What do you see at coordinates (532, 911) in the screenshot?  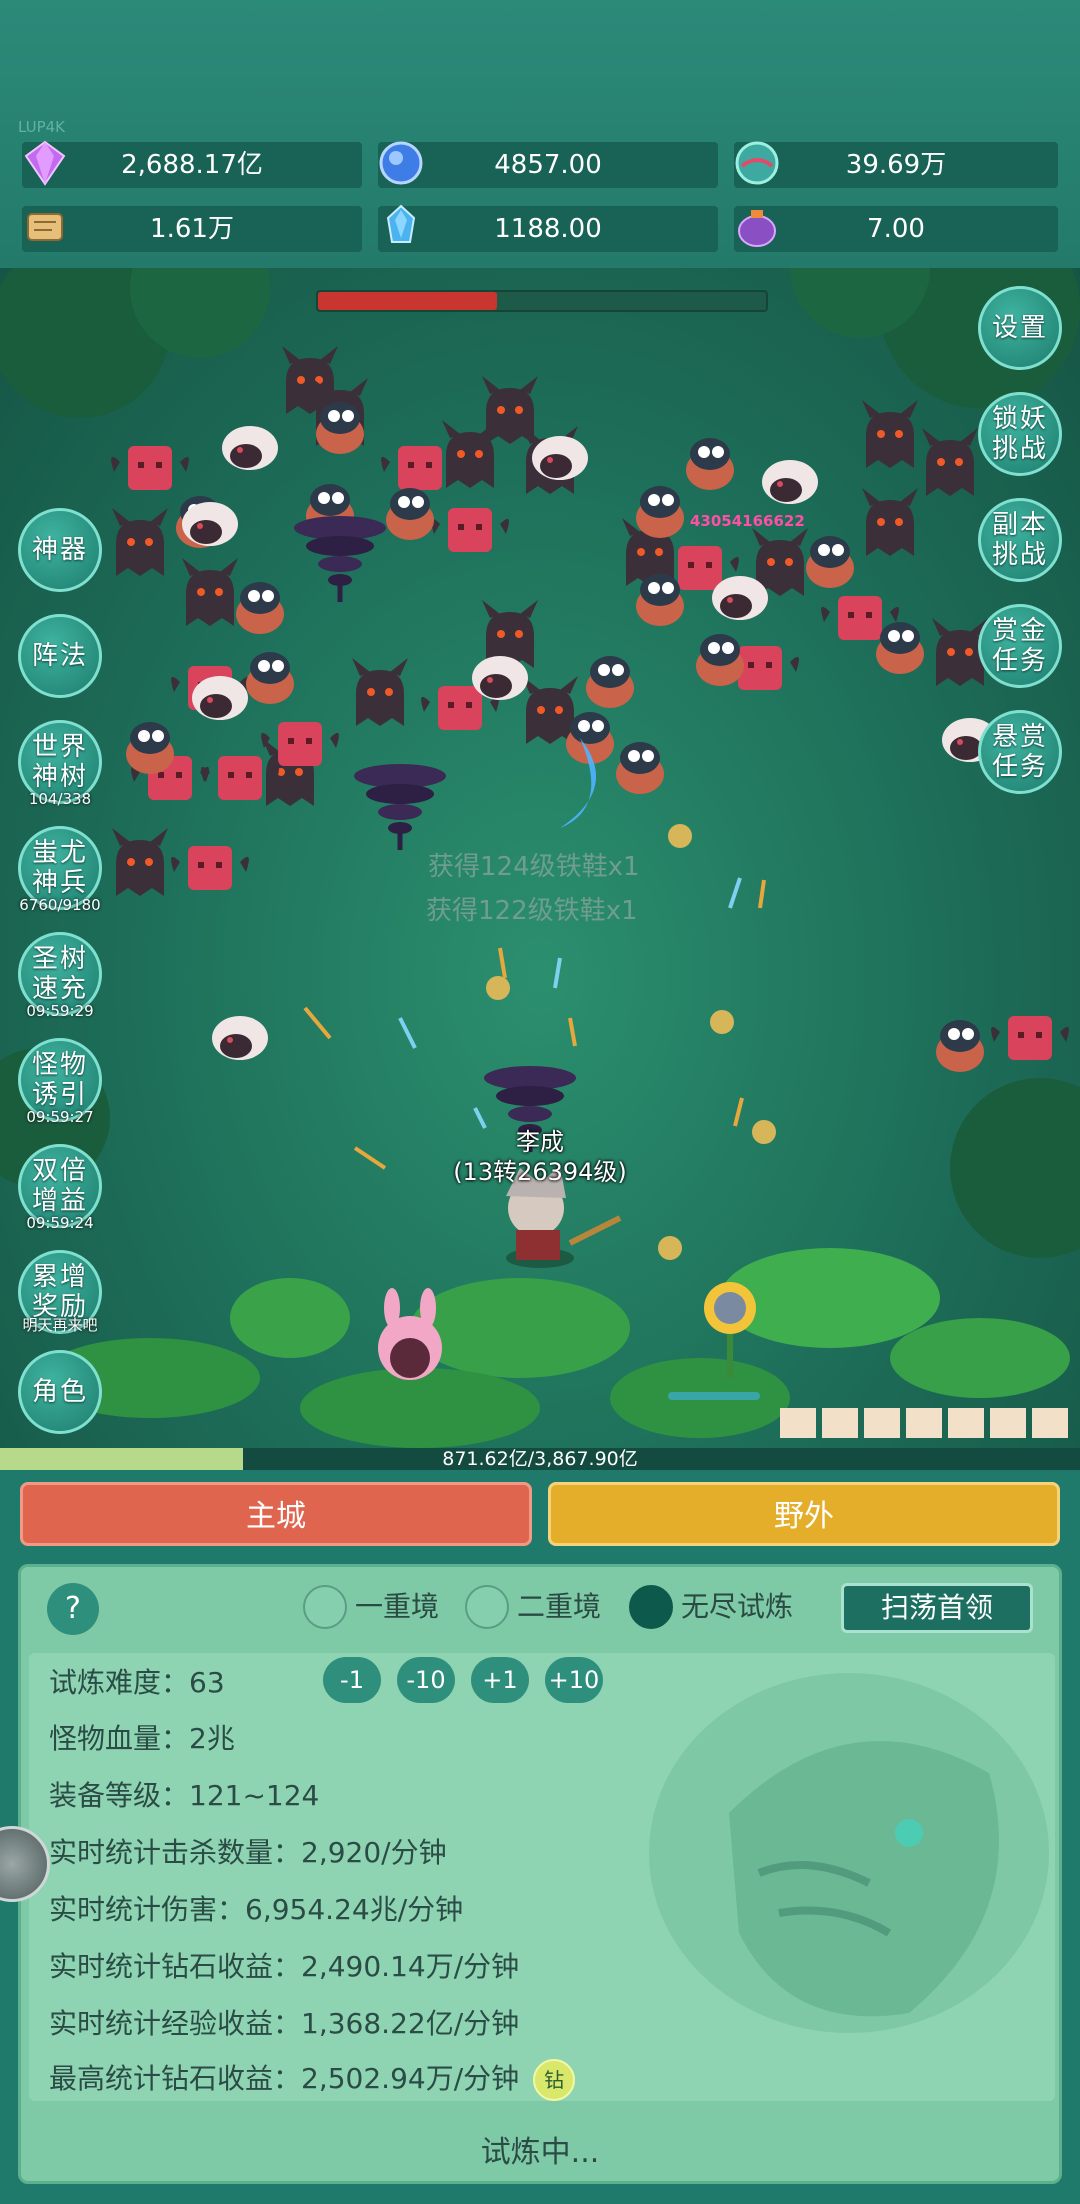 I see `loot-message: 获得122级铁鞋x1` at bounding box center [532, 911].